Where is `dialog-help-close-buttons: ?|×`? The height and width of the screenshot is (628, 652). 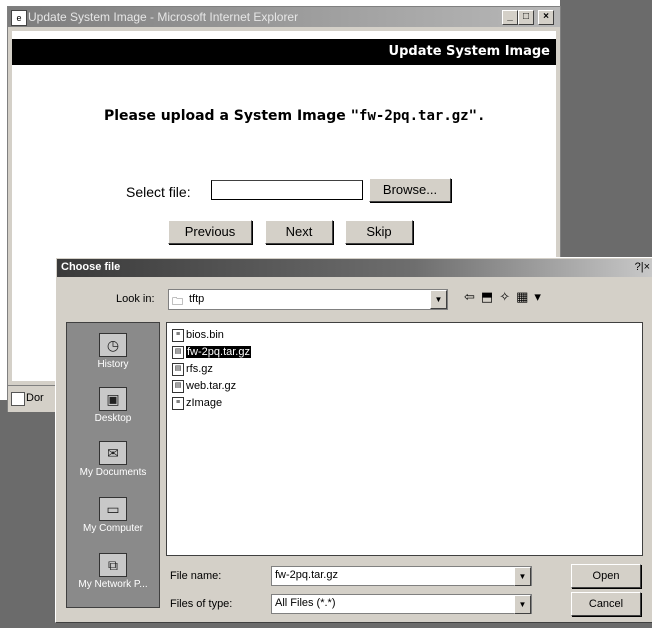 dialog-help-close-buttons: ?|× is located at coordinates (642, 267).